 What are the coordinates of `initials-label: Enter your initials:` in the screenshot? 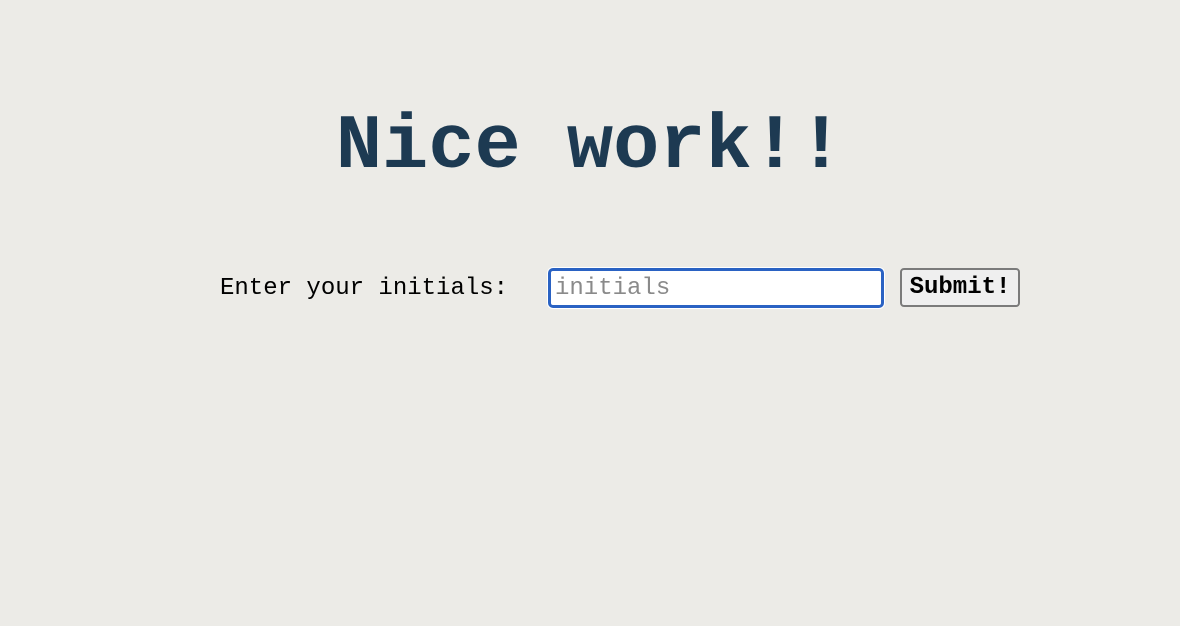 It's located at (364, 288).